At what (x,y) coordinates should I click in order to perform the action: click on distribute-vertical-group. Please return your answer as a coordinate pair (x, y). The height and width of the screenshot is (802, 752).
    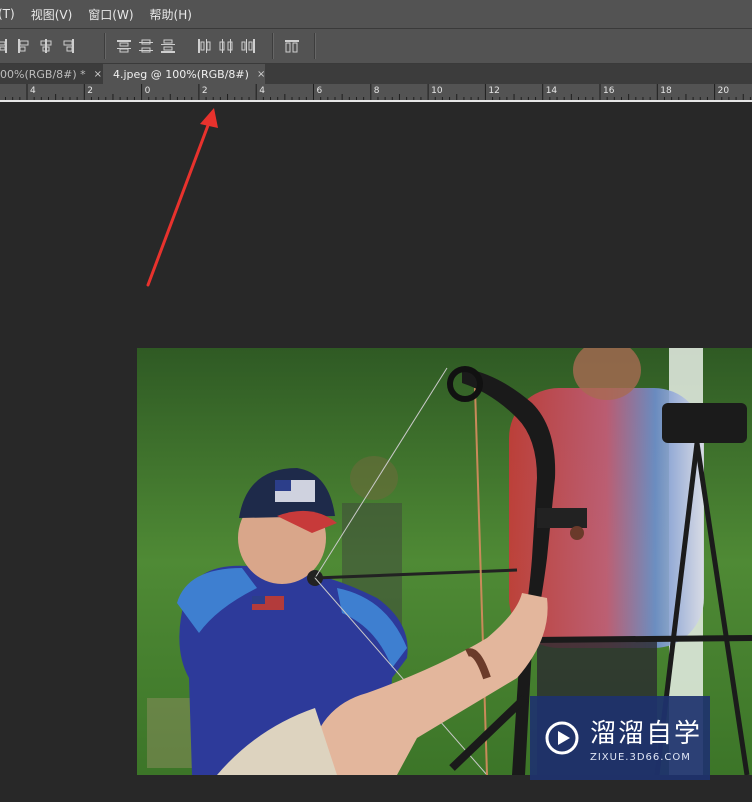
    Looking at the image, I should click on (146, 46).